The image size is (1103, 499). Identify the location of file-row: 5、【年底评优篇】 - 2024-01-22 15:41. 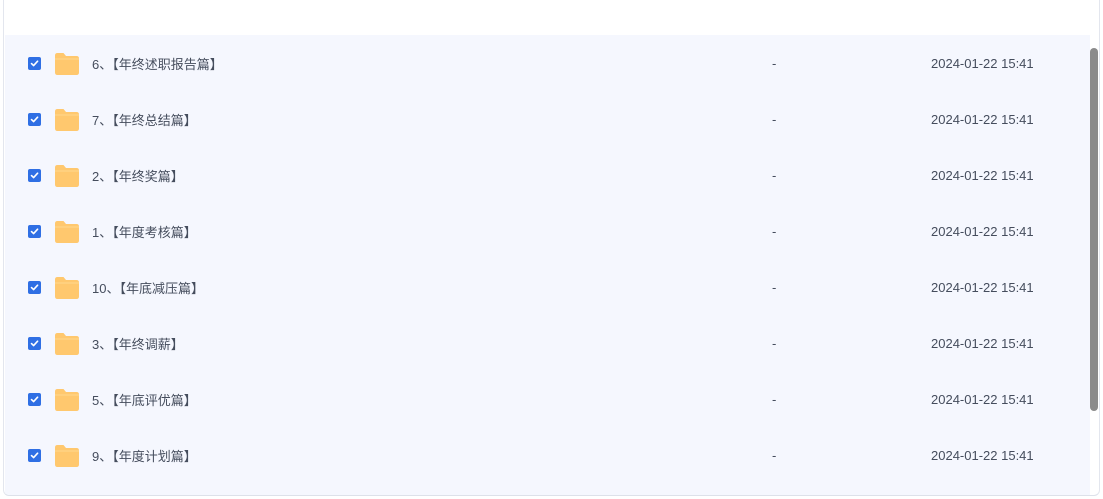
(547, 399).